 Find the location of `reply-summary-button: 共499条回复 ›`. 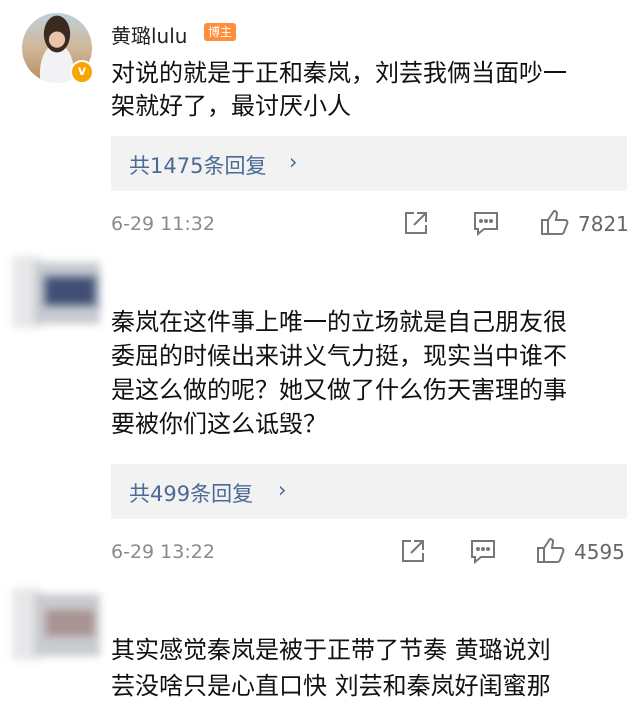

reply-summary-button: 共499条回复 › is located at coordinates (369, 491).